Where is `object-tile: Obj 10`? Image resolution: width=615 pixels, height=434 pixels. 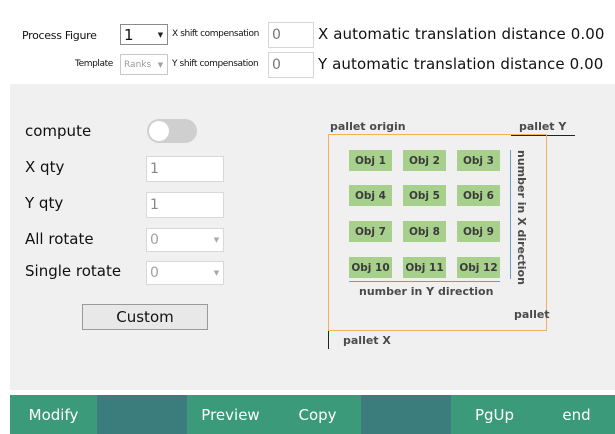
object-tile: Obj 10 is located at coordinates (370, 267).